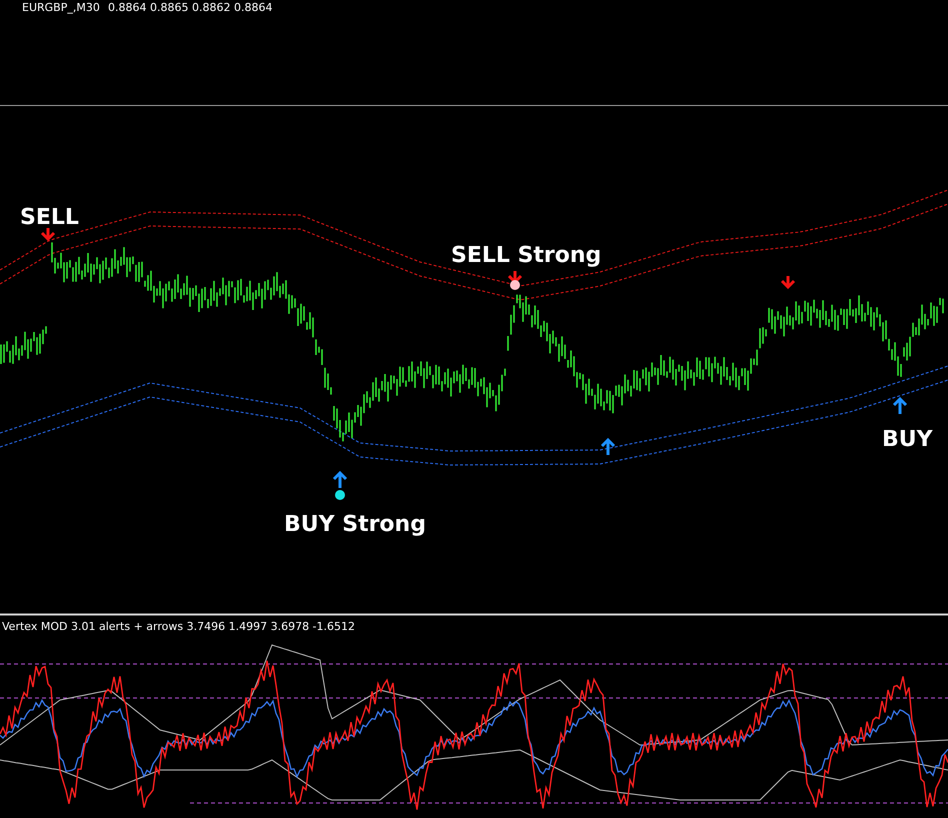 The width and height of the screenshot is (948, 818). I want to click on signal-label: SELL, so click(49, 217).